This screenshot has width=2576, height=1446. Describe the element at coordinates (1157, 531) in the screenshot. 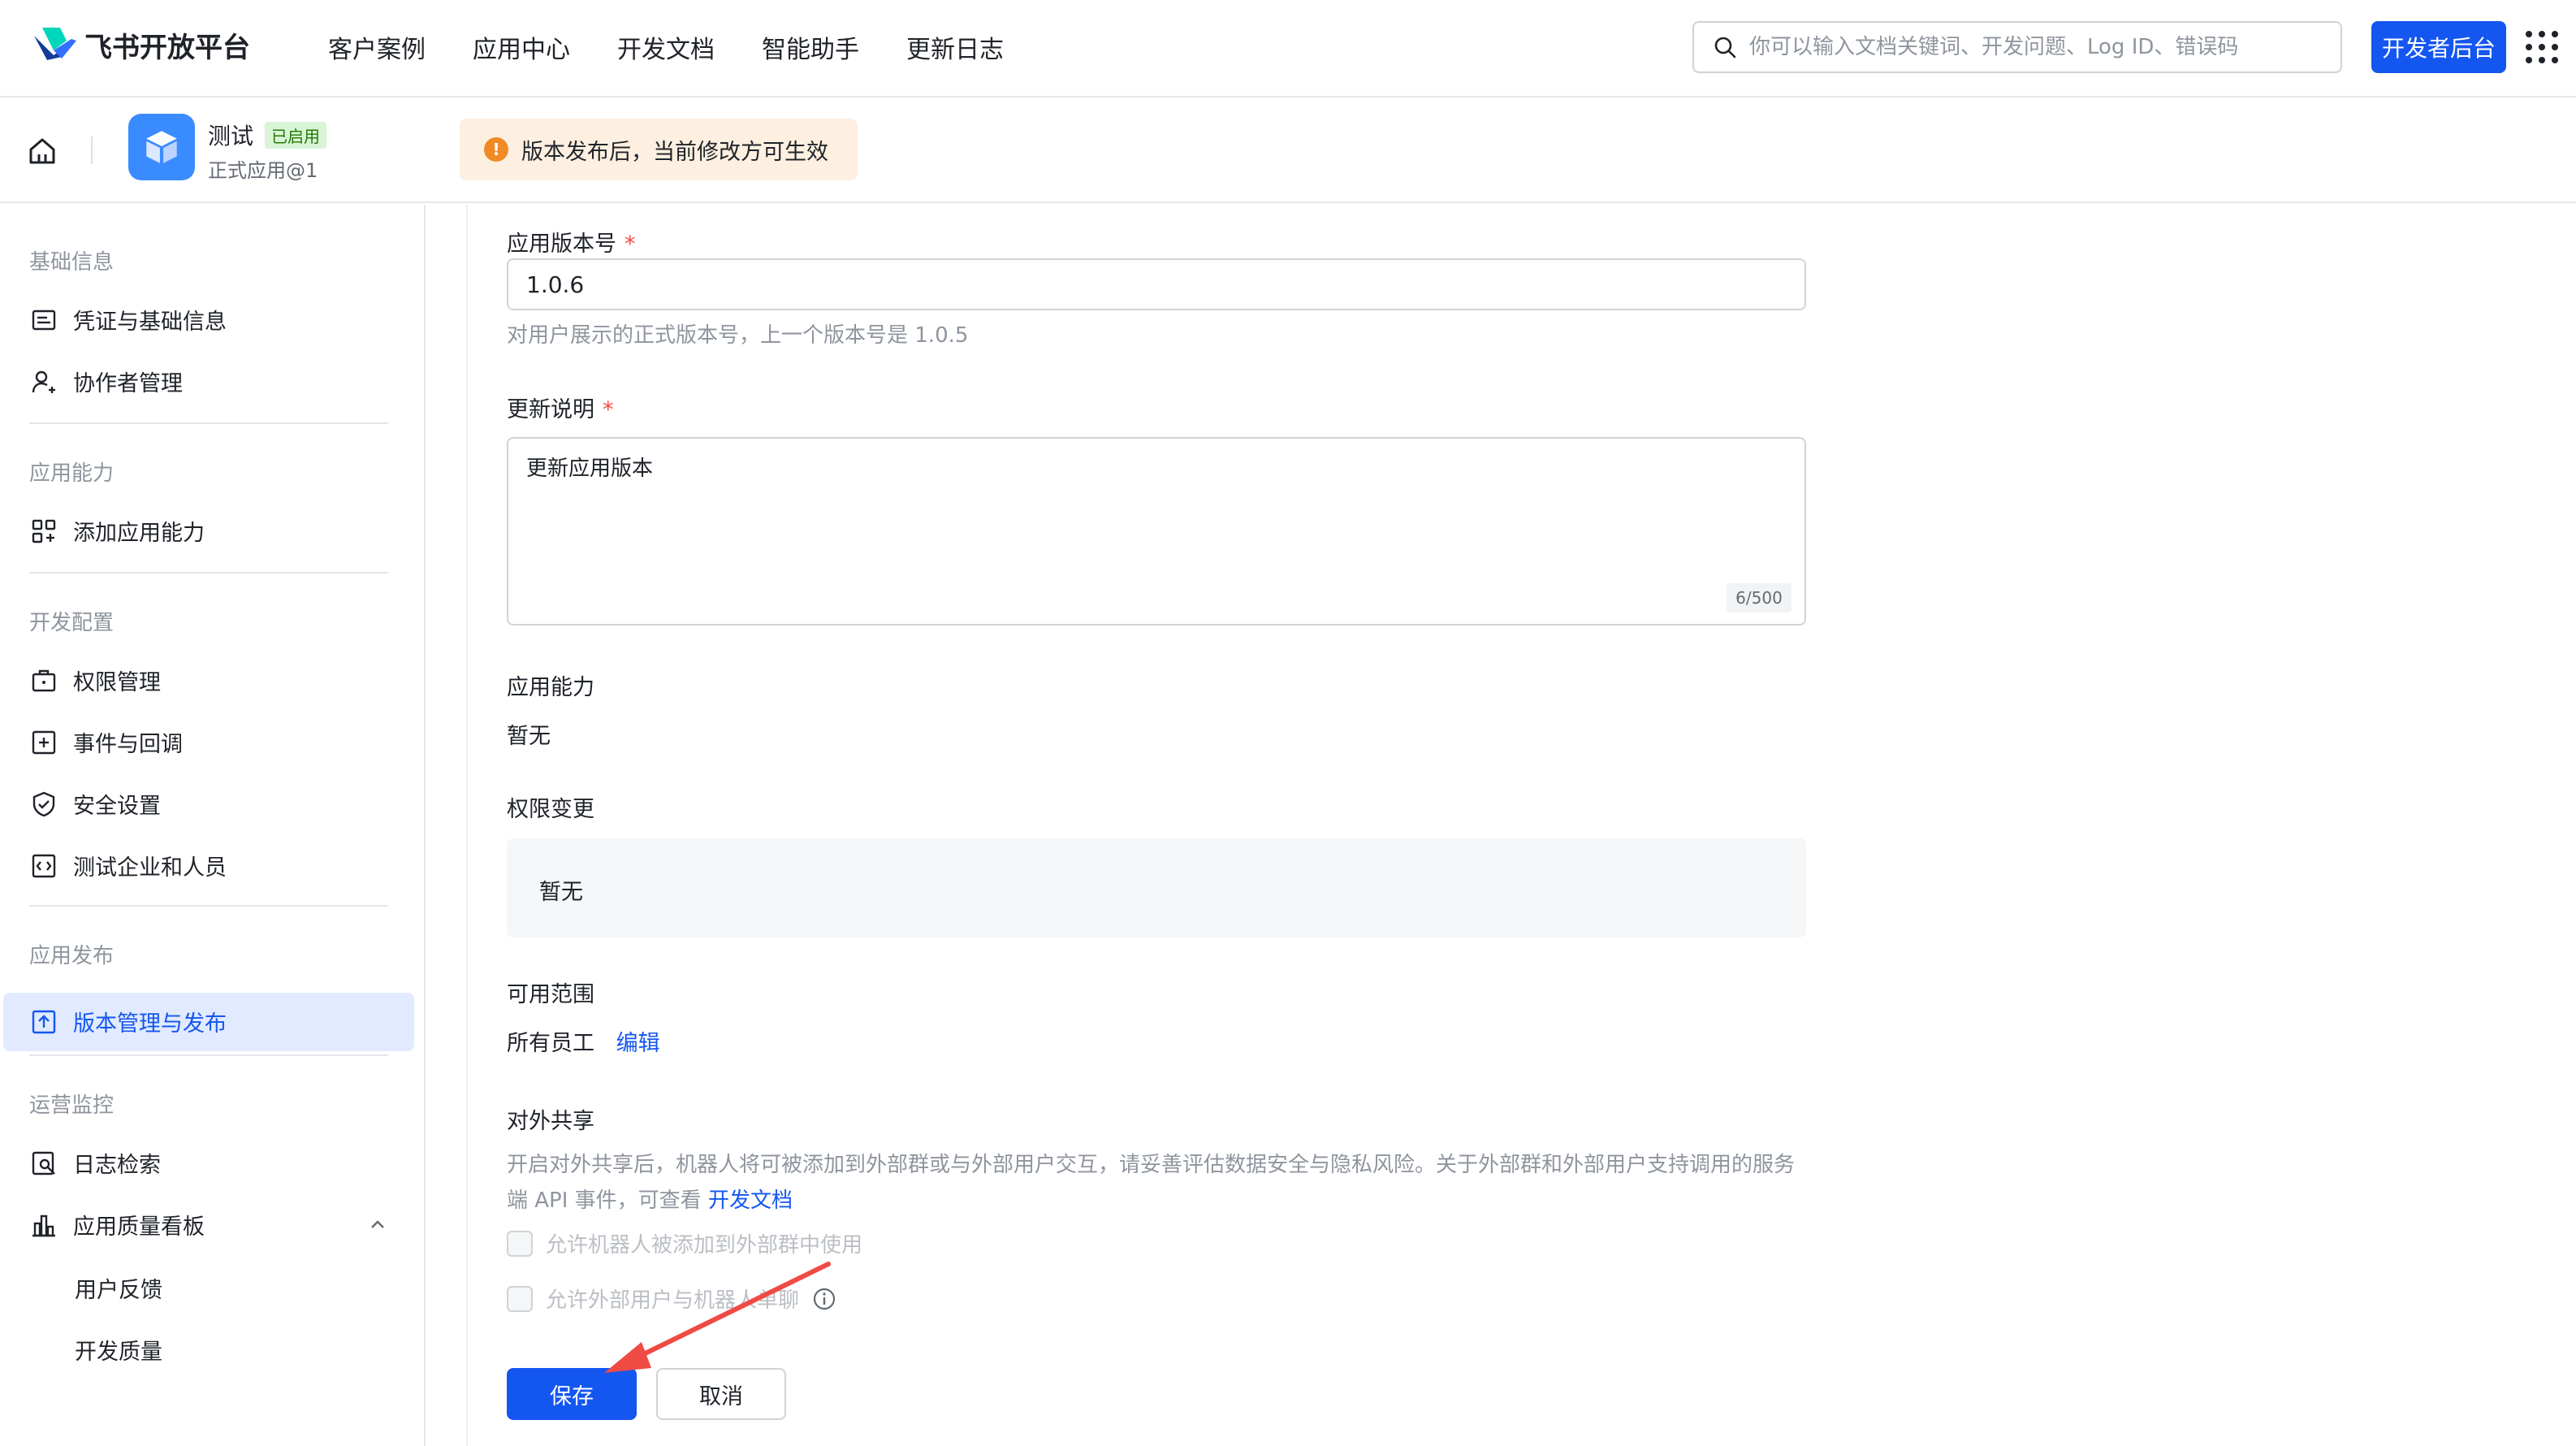

I see `update-notes-textarea: 更新应用版本` at that location.